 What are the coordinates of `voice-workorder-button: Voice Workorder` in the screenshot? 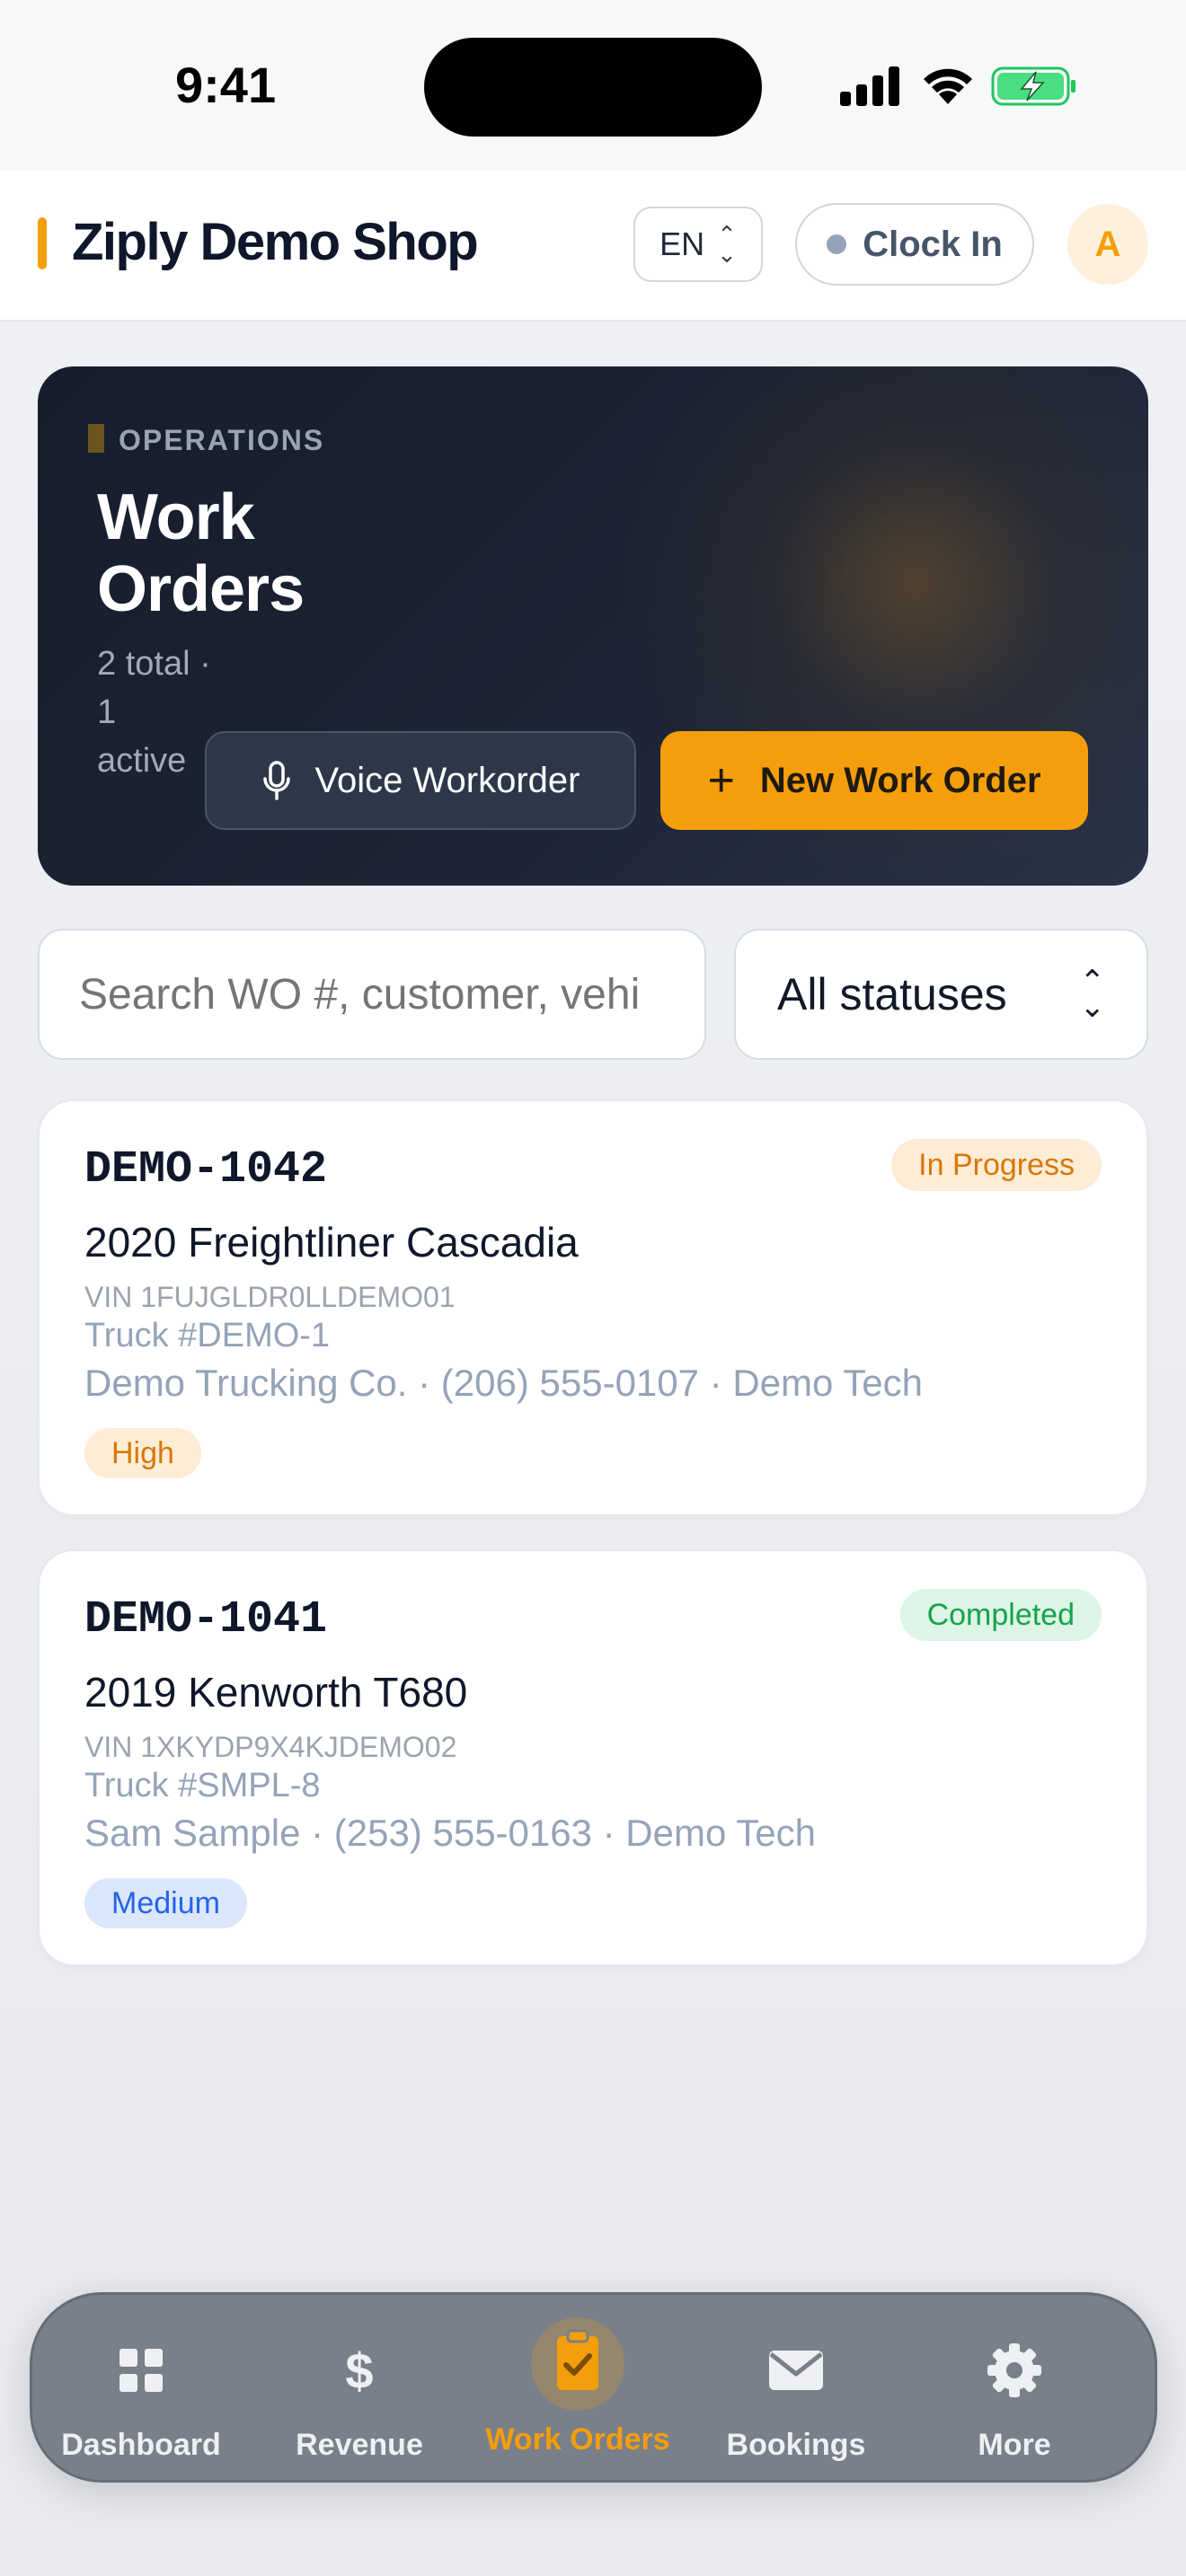 It's located at (420, 780).